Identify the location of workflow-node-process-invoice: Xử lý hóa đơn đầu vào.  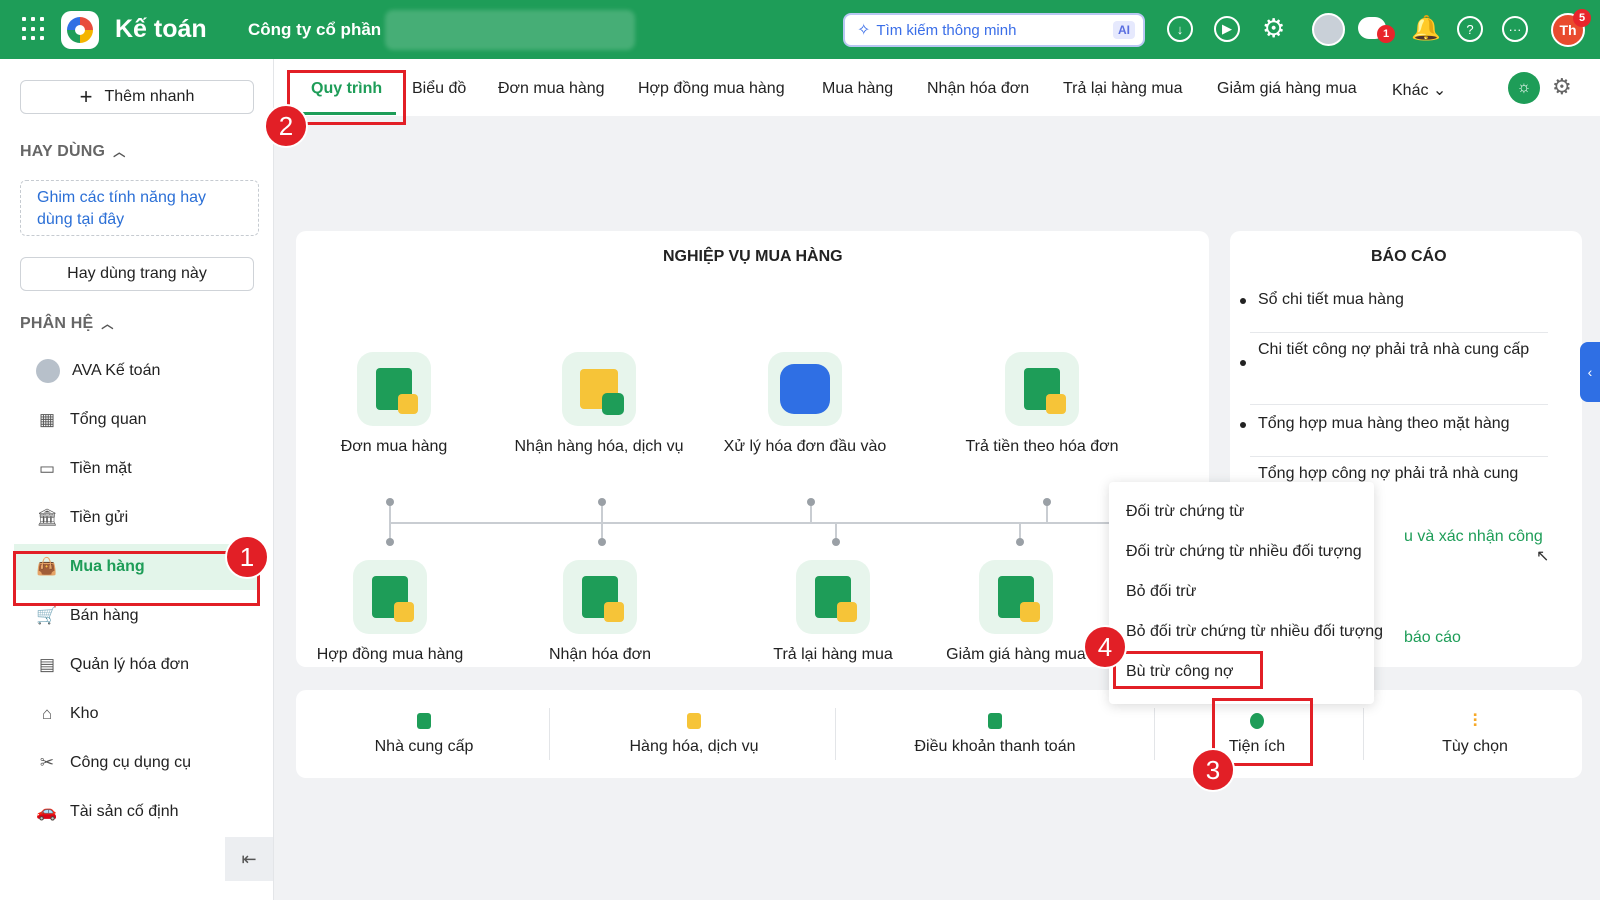
(805, 405).